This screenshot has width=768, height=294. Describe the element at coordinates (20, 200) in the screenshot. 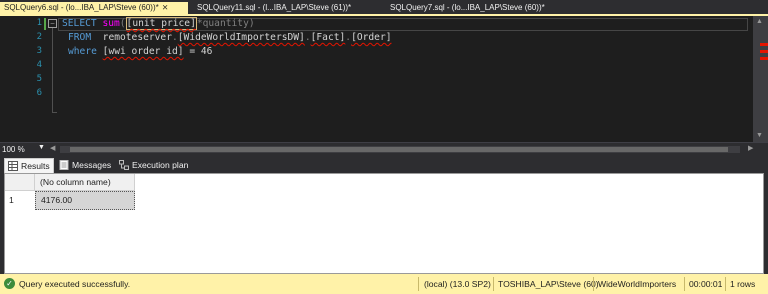

I see `row-header: 1` at that location.